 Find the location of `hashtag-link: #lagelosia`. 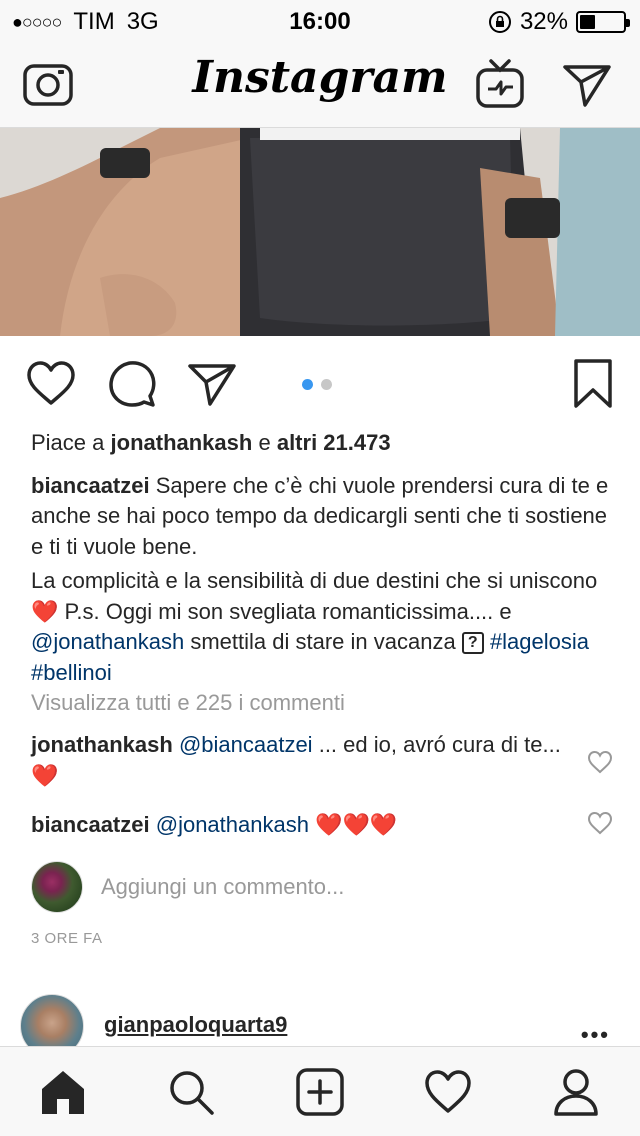

hashtag-link: #lagelosia is located at coordinates (539, 641).